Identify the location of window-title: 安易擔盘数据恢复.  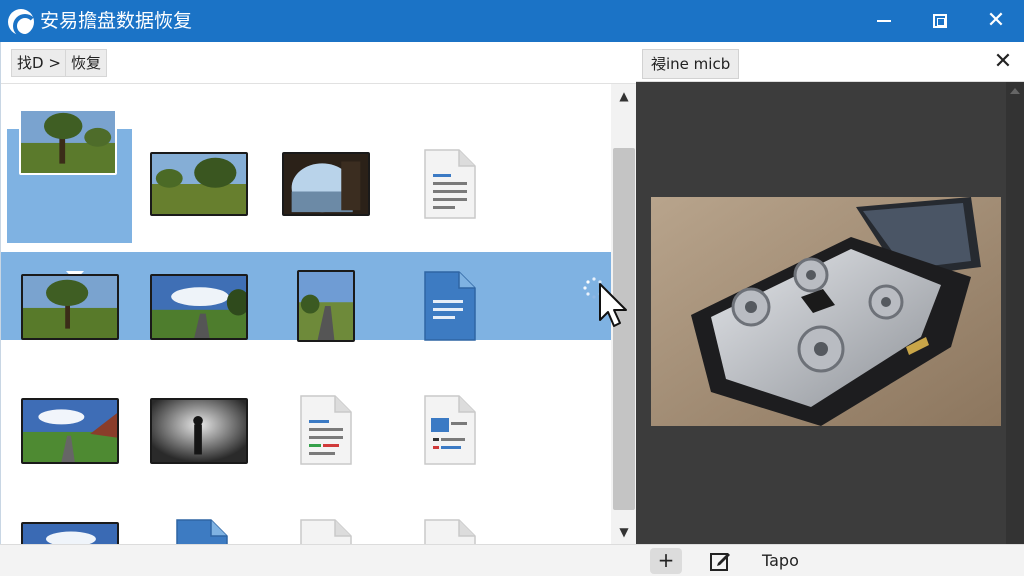
(116, 21).